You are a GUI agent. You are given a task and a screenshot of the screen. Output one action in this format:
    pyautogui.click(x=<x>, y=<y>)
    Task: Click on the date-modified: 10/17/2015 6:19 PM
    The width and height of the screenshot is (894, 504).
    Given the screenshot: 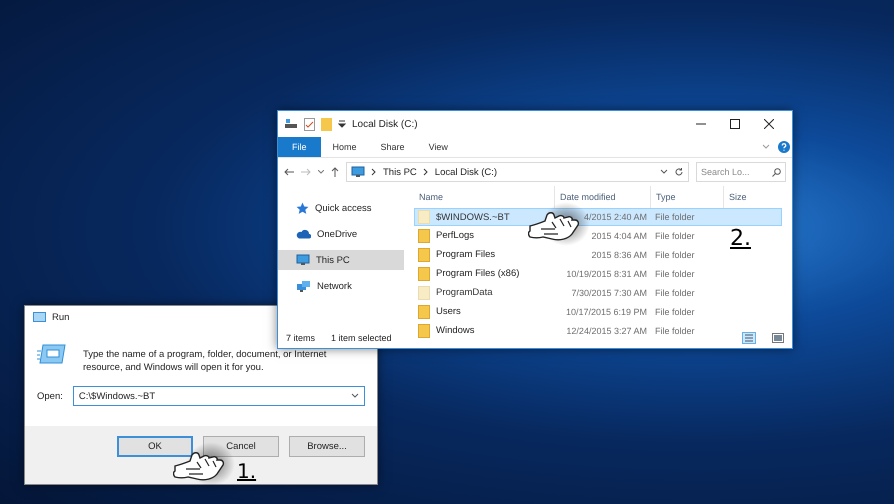 What is the action you would take?
    pyautogui.click(x=606, y=311)
    